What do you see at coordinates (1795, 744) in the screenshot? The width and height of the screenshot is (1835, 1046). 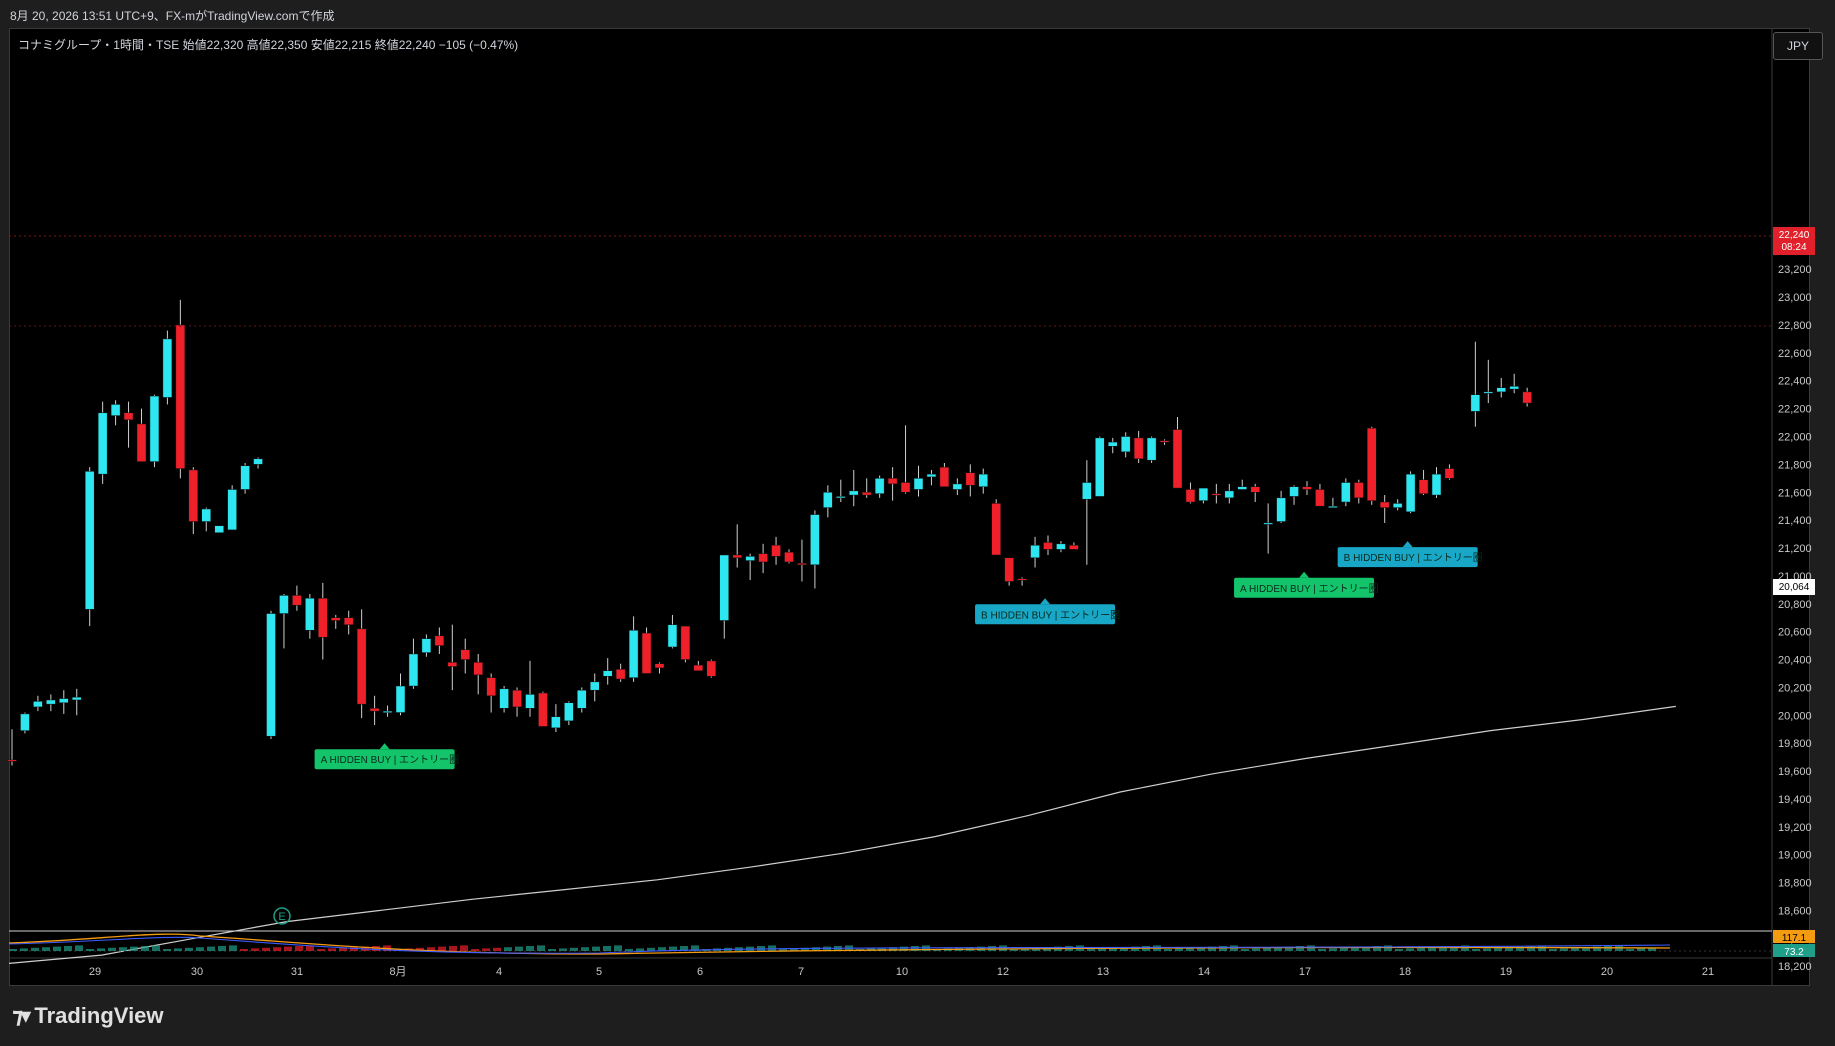 I see `price-tick-label: 19,800` at bounding box center [1795, 744].